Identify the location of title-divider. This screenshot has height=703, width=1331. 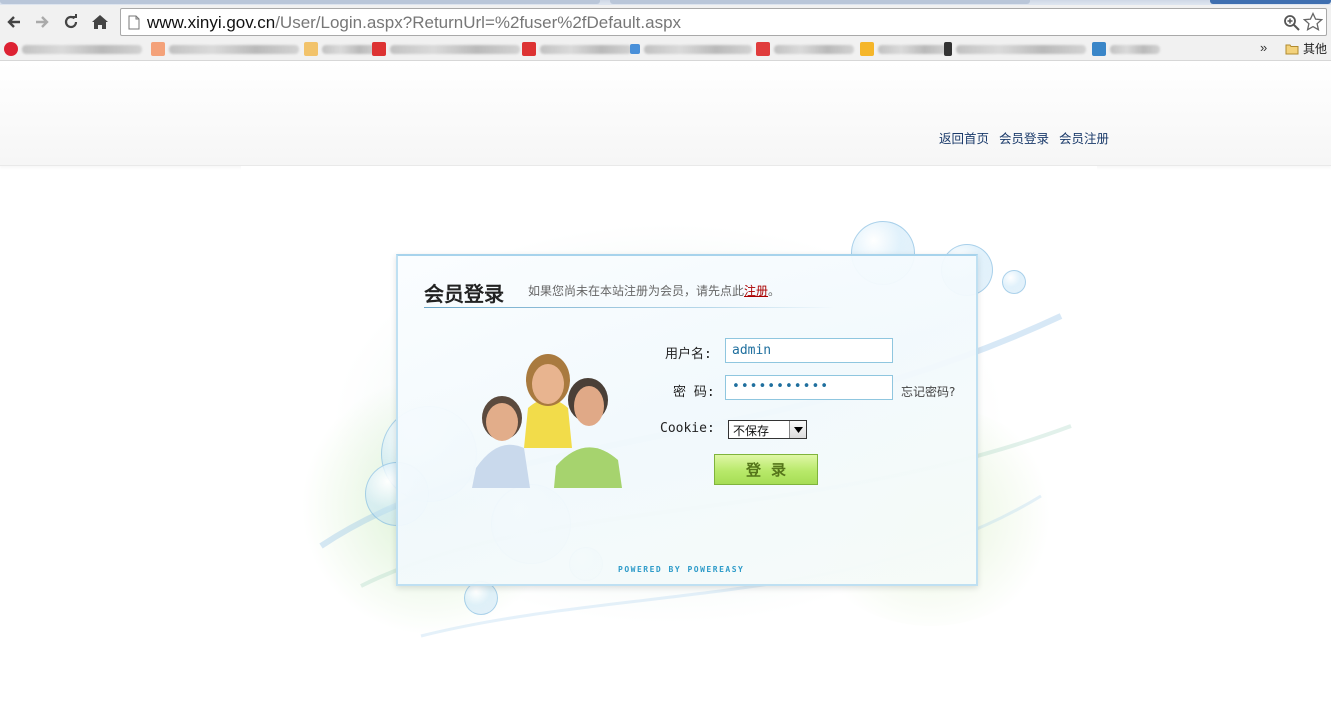
(629, 307).